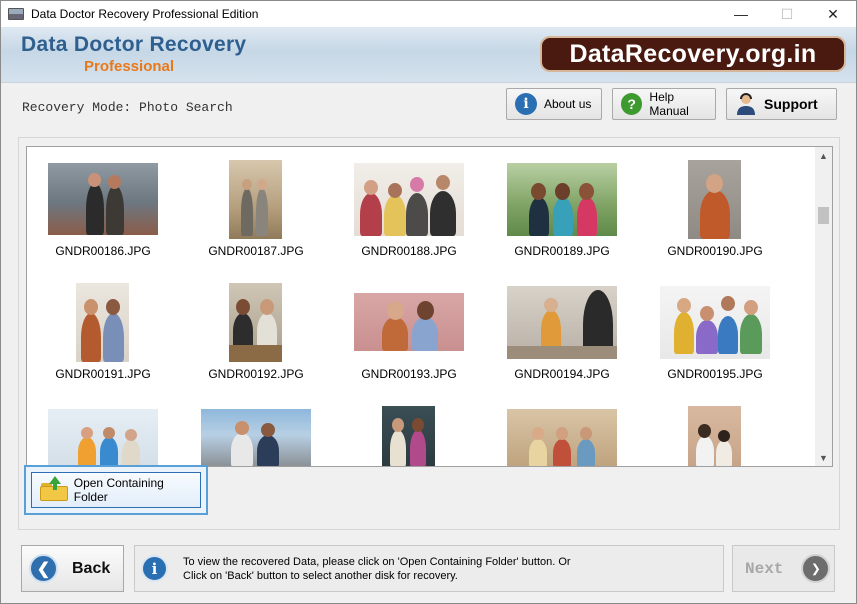 The height and width of the screenshot is (604, 857). What do you see at coordinates (256, 374) in the screenshot?
I see `photo-filename: GNDR00192.JPG` at bounding box center [256, 374].